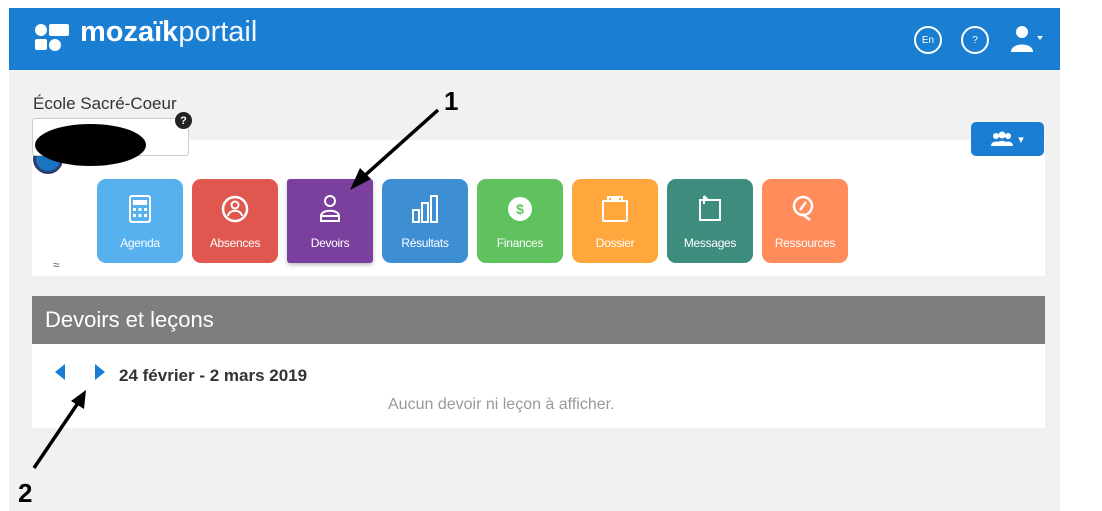 This screenshot has width=1102, height=511. I want to click on tile-messages: Messages, so click(710, 221).